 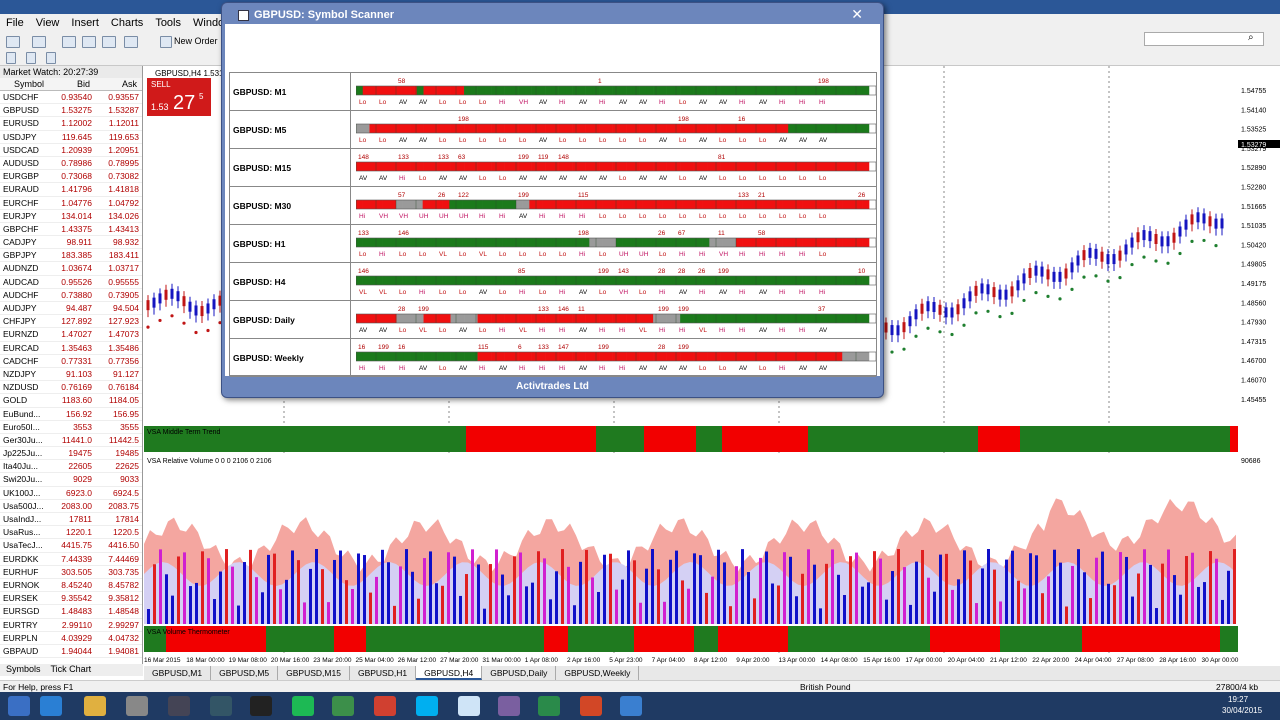 What do you see at coordinates (71, 572) in the screenshot?
I see `market-watch-row: EURHUF 303.505 303.735` at bounding box center [71, 572].